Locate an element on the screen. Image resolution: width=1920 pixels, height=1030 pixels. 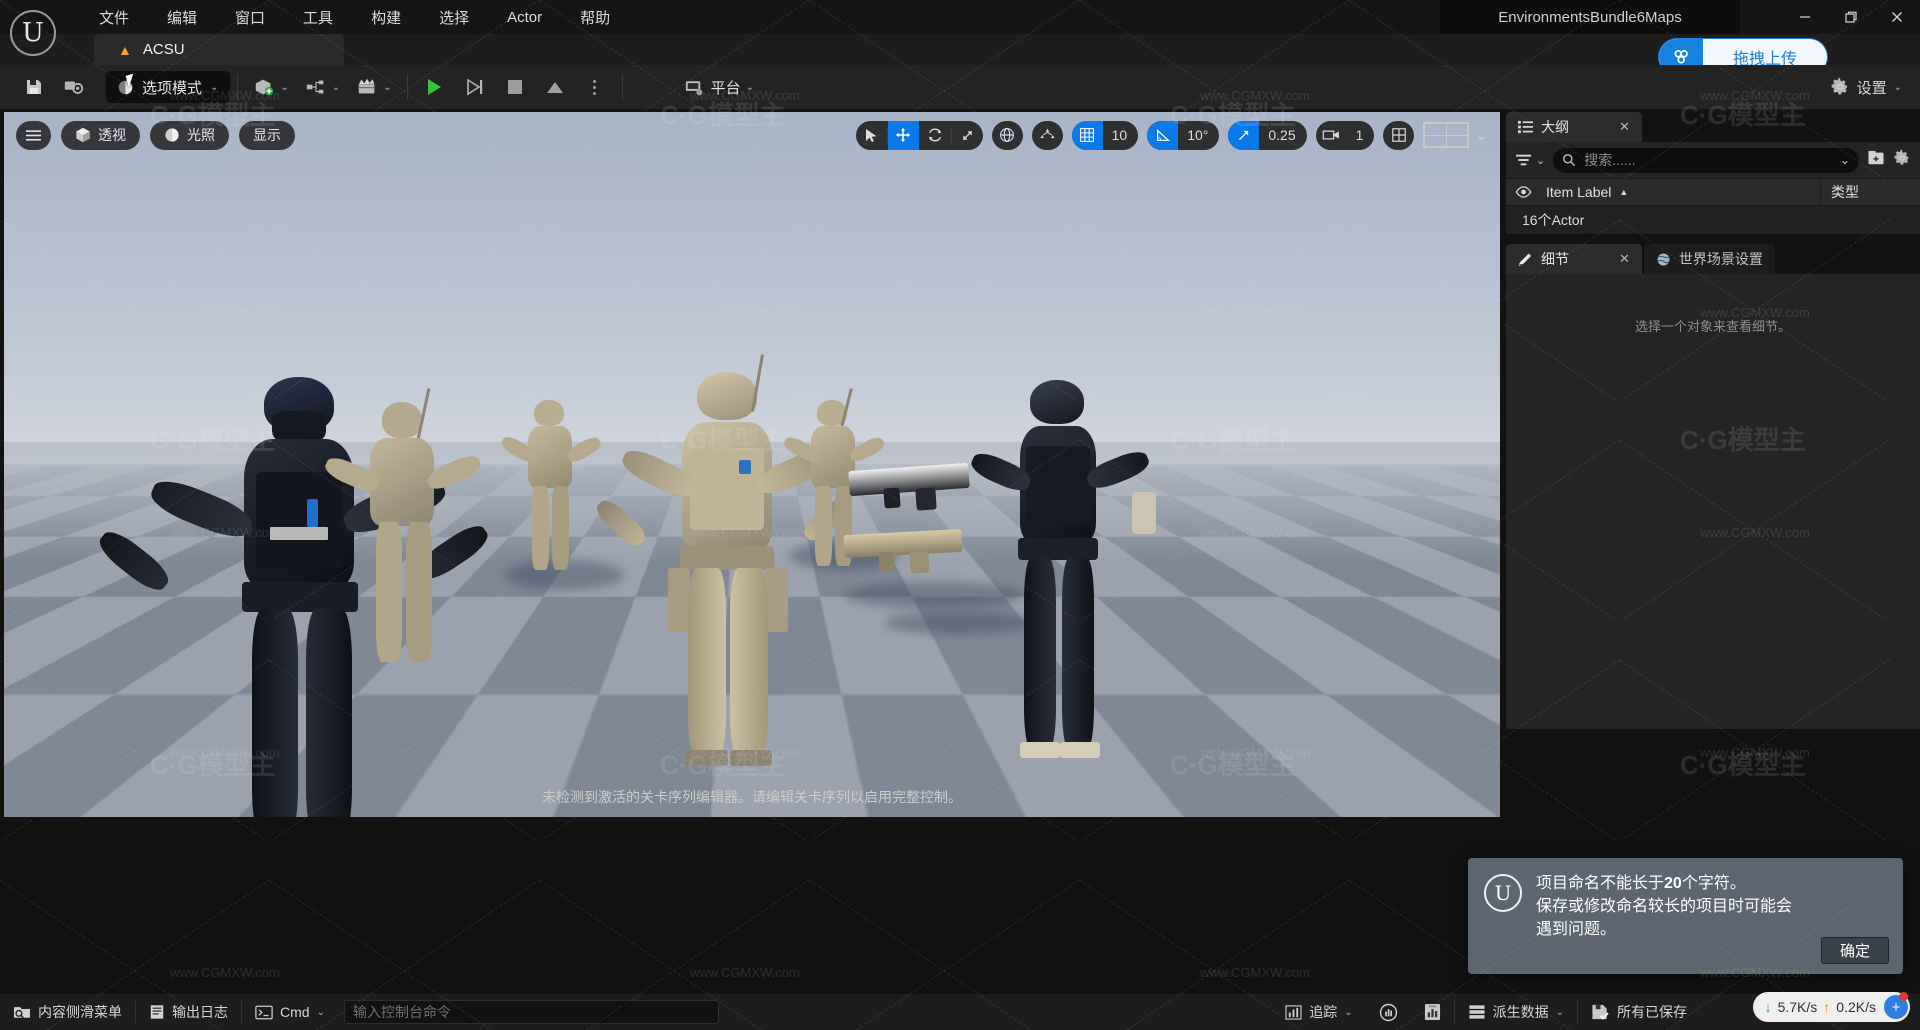
character-trooper-right is located at coordinates (1060, 580).